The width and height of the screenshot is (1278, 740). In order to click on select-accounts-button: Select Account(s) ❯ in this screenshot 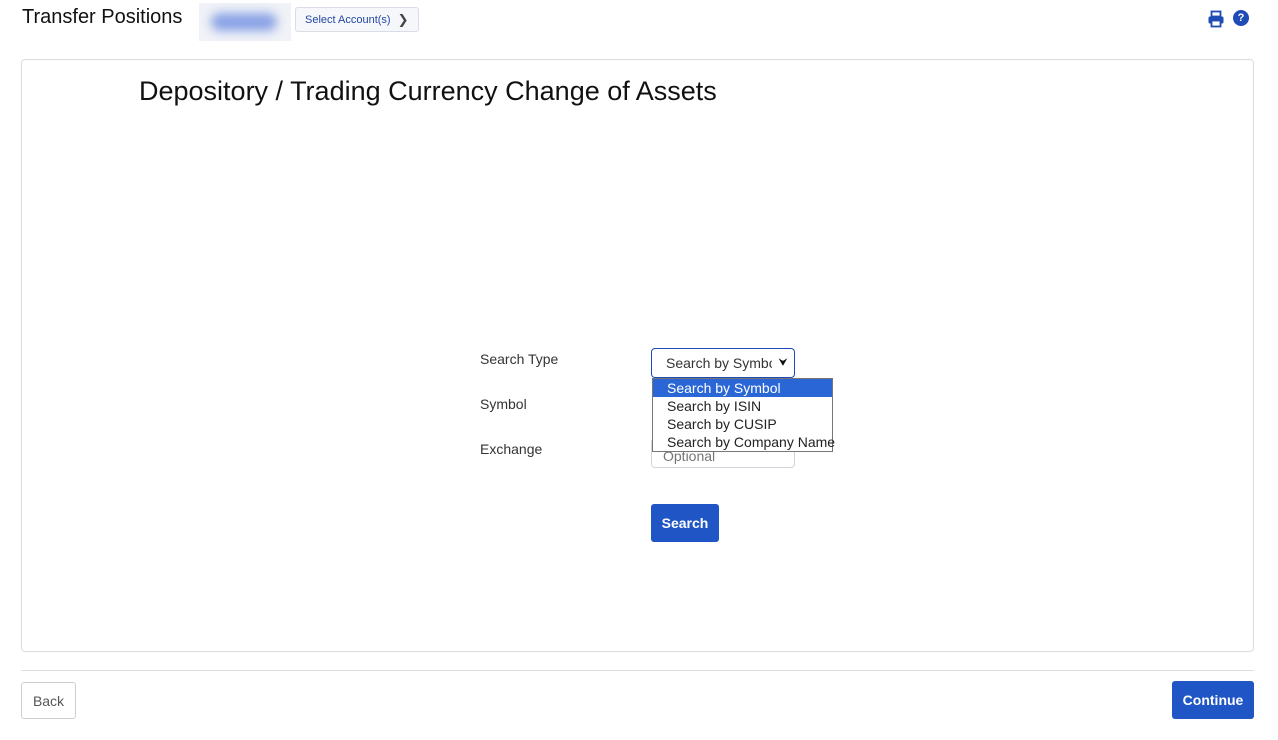, I will do `click(357, 19)`.